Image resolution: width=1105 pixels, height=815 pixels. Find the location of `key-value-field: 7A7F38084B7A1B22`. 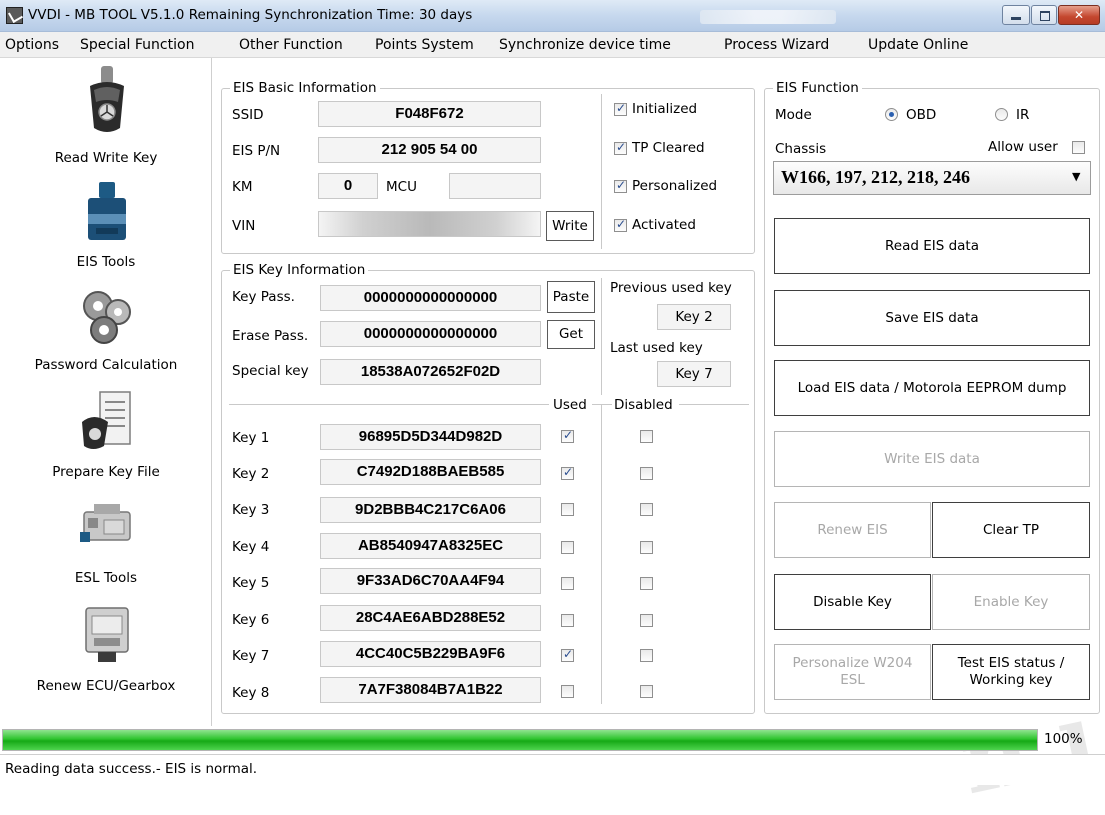

key-value-field: 7A7F38084B7A1B22 is located at coordinates (430, 690).